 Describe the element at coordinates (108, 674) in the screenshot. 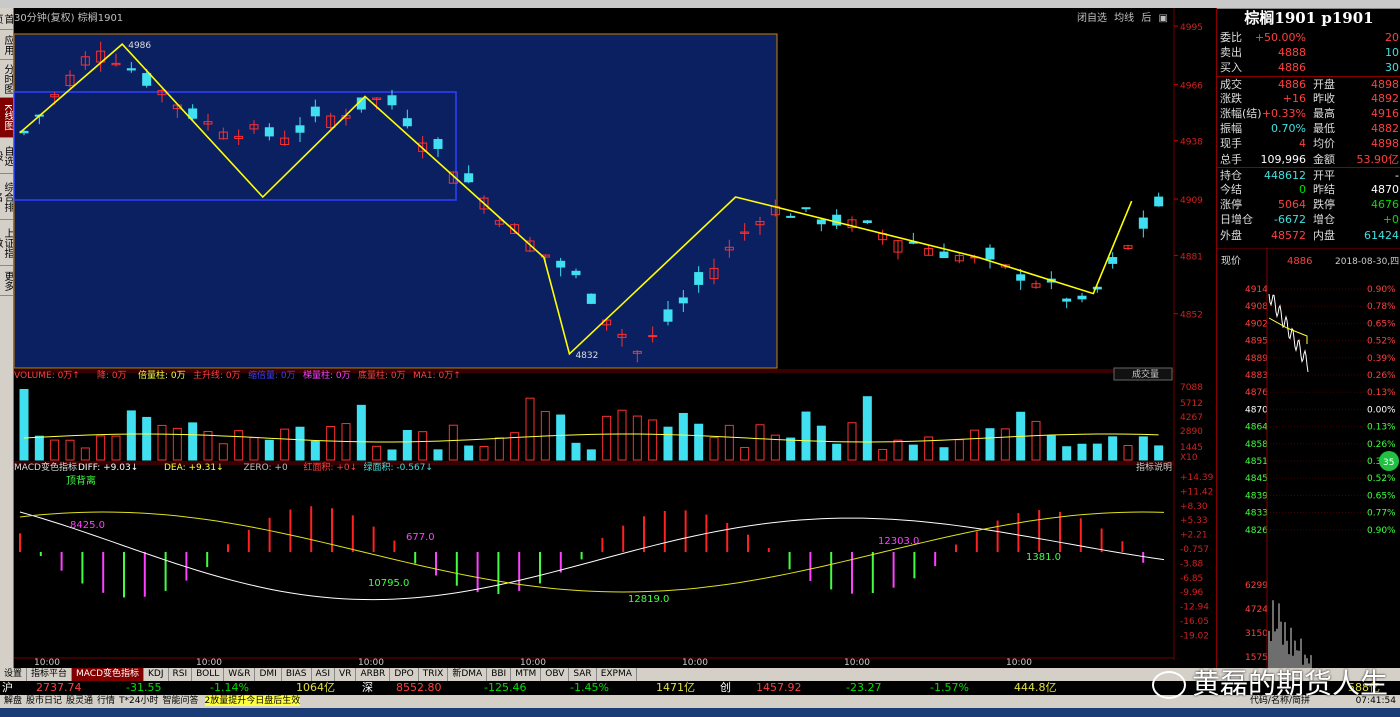

I see `indicator-tab: MACD变色指标` at that location.